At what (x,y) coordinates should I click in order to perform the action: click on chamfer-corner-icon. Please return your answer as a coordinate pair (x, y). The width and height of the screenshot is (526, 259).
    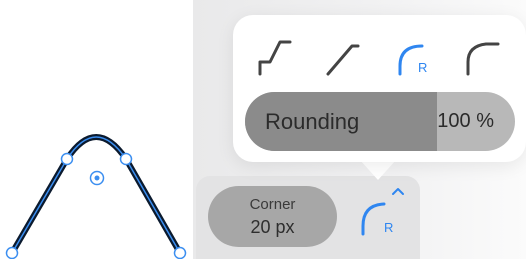
    Looking at the image, I should click on (274, 56).